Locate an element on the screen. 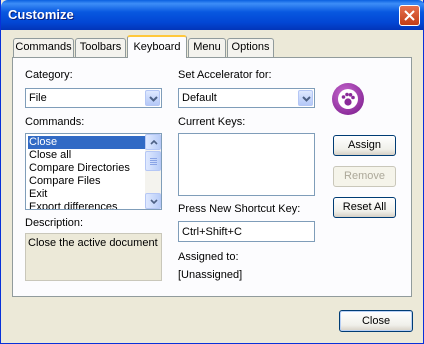  remove-button-label: Remove is located at coordinates (364, 176).